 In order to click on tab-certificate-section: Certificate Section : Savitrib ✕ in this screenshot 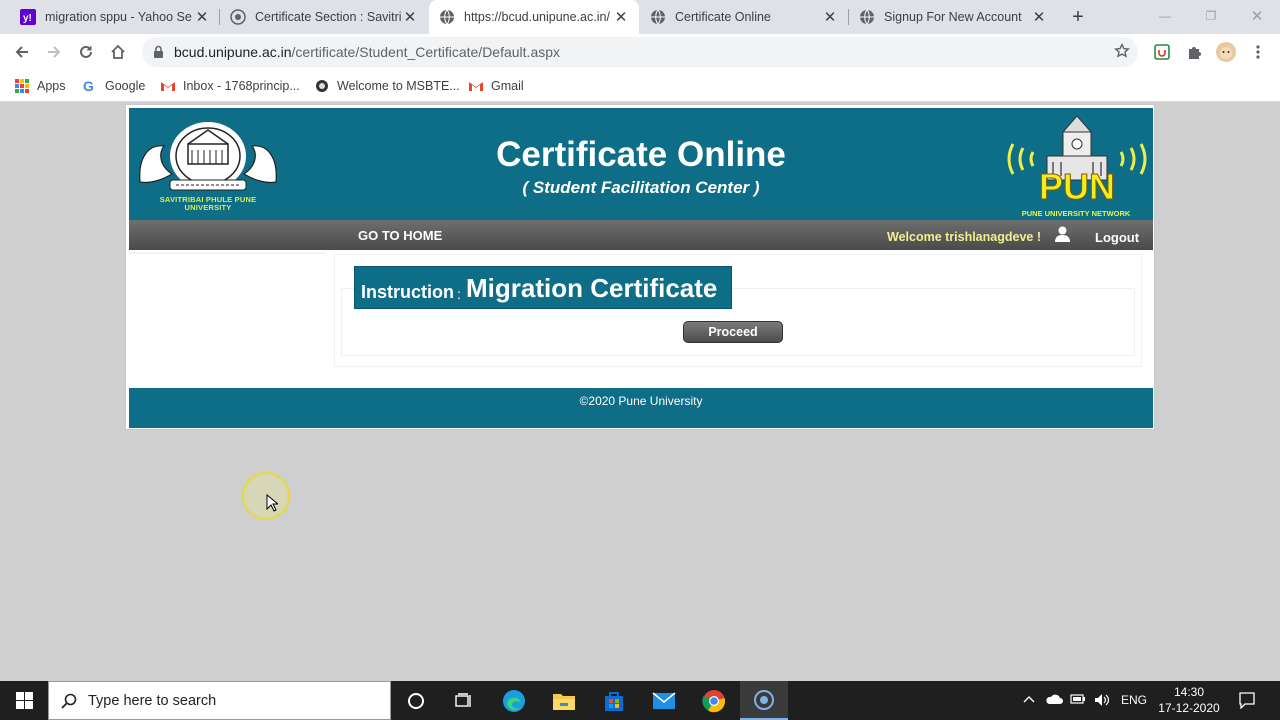, I will do `click(324, 17)`.